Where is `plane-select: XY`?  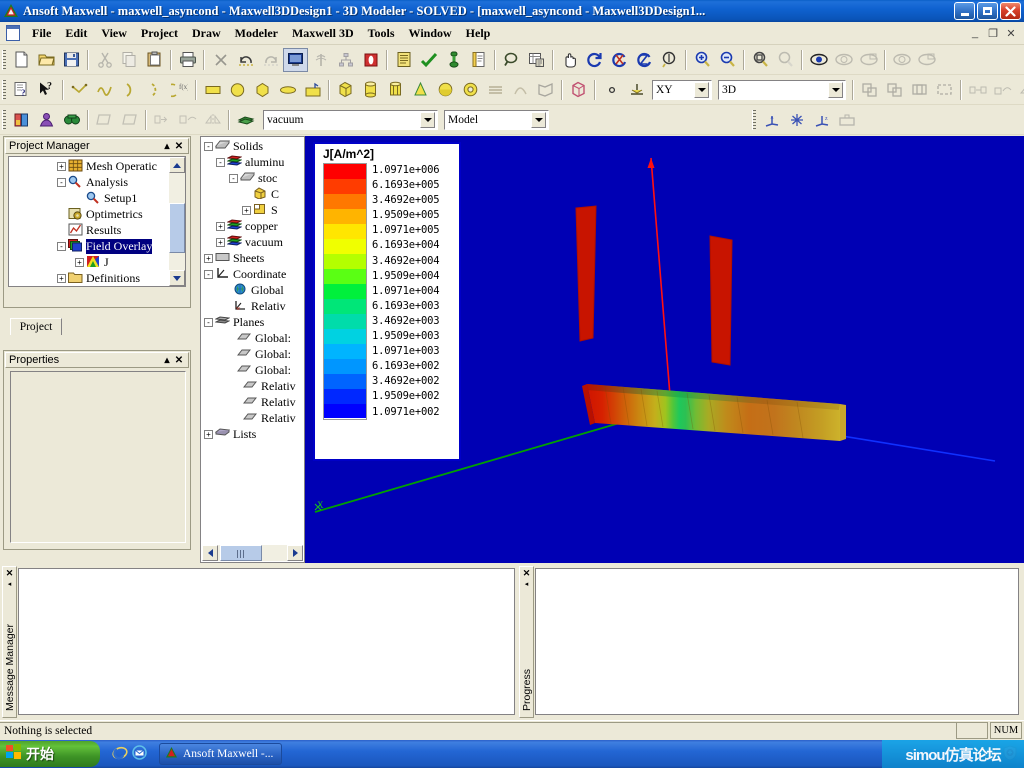
plane-select: XY is located at coordinates (682, 89).